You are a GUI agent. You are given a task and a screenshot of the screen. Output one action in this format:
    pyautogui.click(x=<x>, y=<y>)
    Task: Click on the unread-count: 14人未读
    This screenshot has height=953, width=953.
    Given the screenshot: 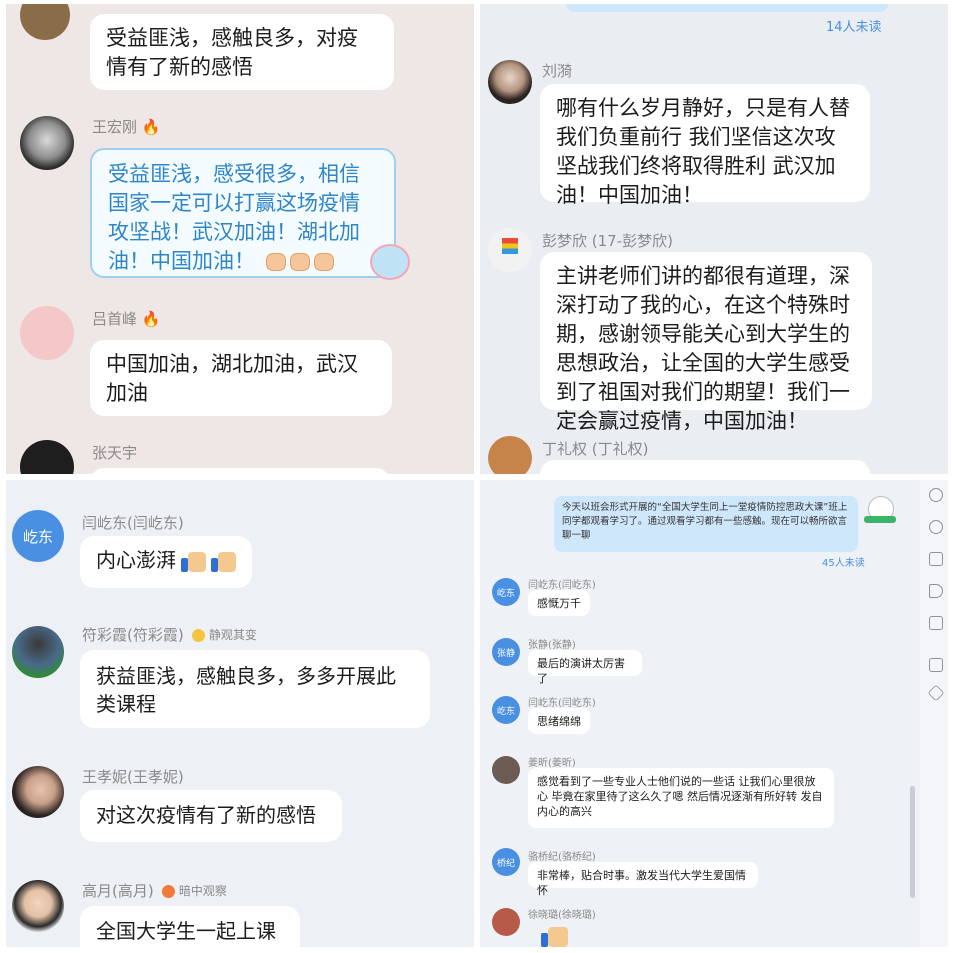 What is the action you would take?
    pyautogui.click(x=854, y=25)
    